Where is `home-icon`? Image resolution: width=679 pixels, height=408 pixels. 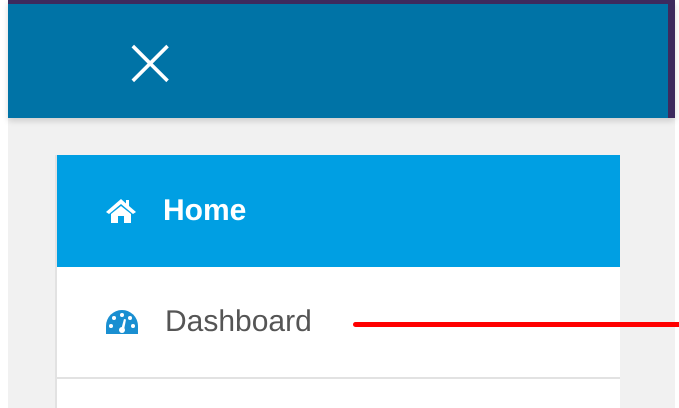 home-icon is located at coordinates (121, 211).